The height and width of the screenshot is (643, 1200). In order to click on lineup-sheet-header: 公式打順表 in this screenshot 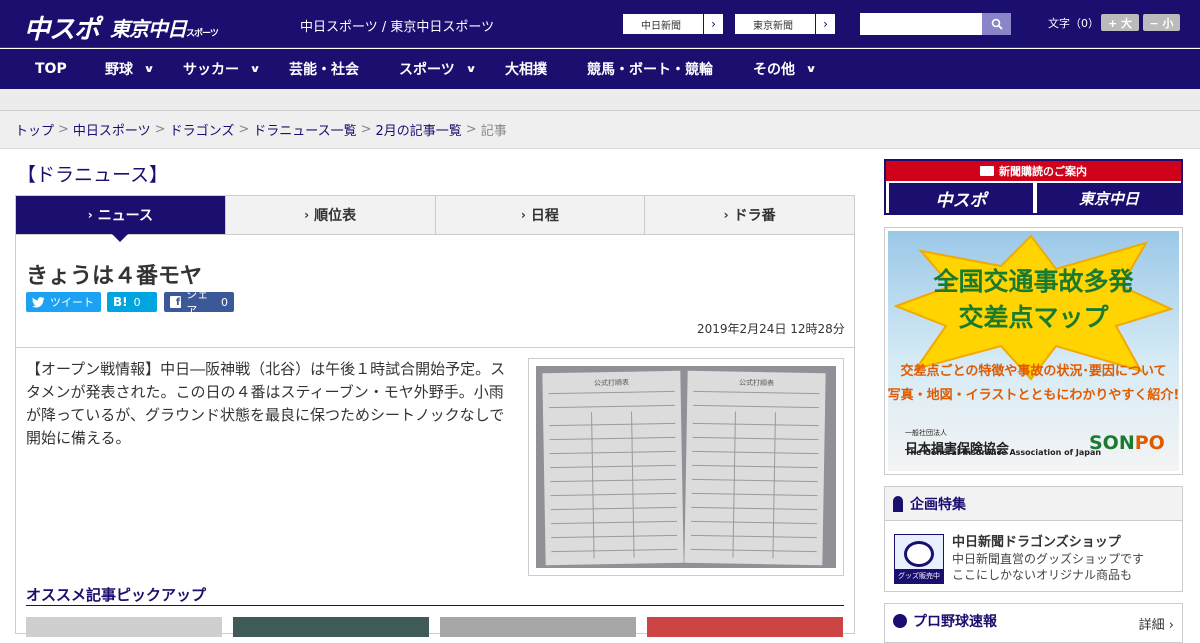, I will do `click(756, 383)`.